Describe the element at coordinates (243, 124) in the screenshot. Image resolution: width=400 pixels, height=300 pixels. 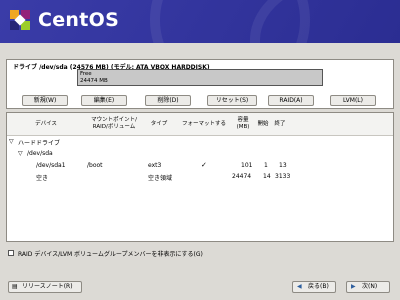
I see `col-size: 容量 (MB)` at that location.